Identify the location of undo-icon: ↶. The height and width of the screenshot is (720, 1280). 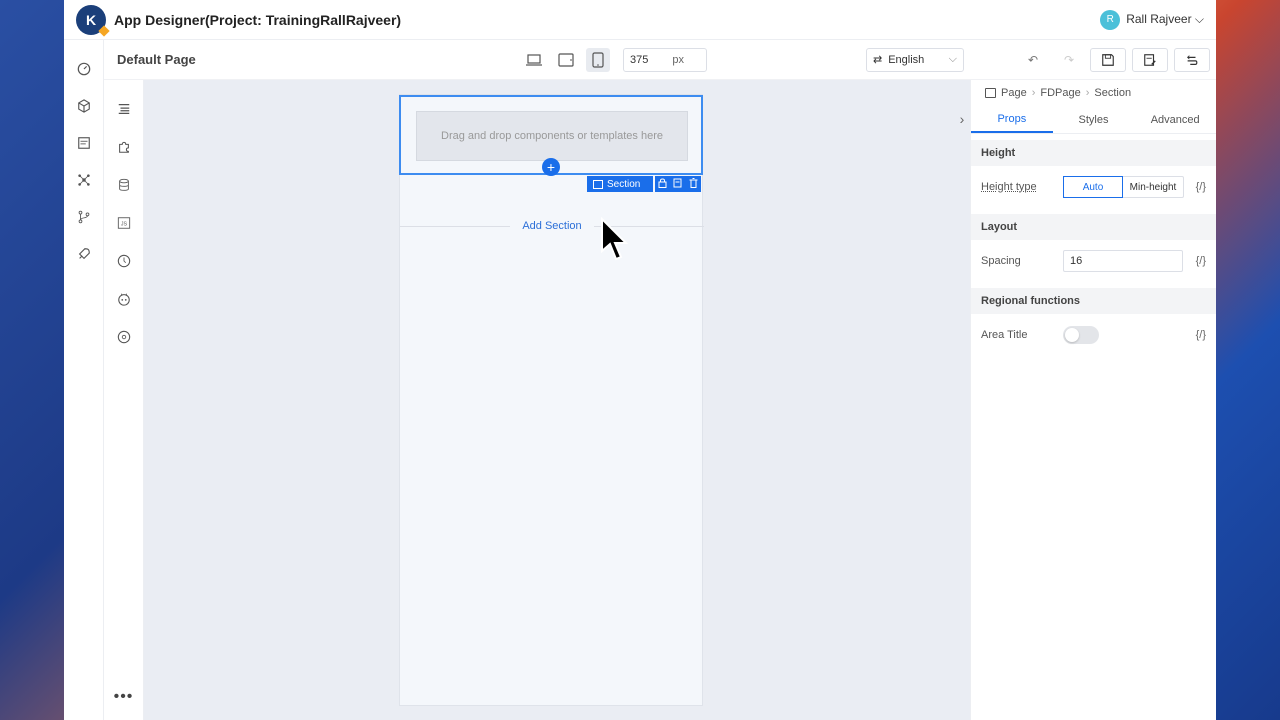
(1033, 60).